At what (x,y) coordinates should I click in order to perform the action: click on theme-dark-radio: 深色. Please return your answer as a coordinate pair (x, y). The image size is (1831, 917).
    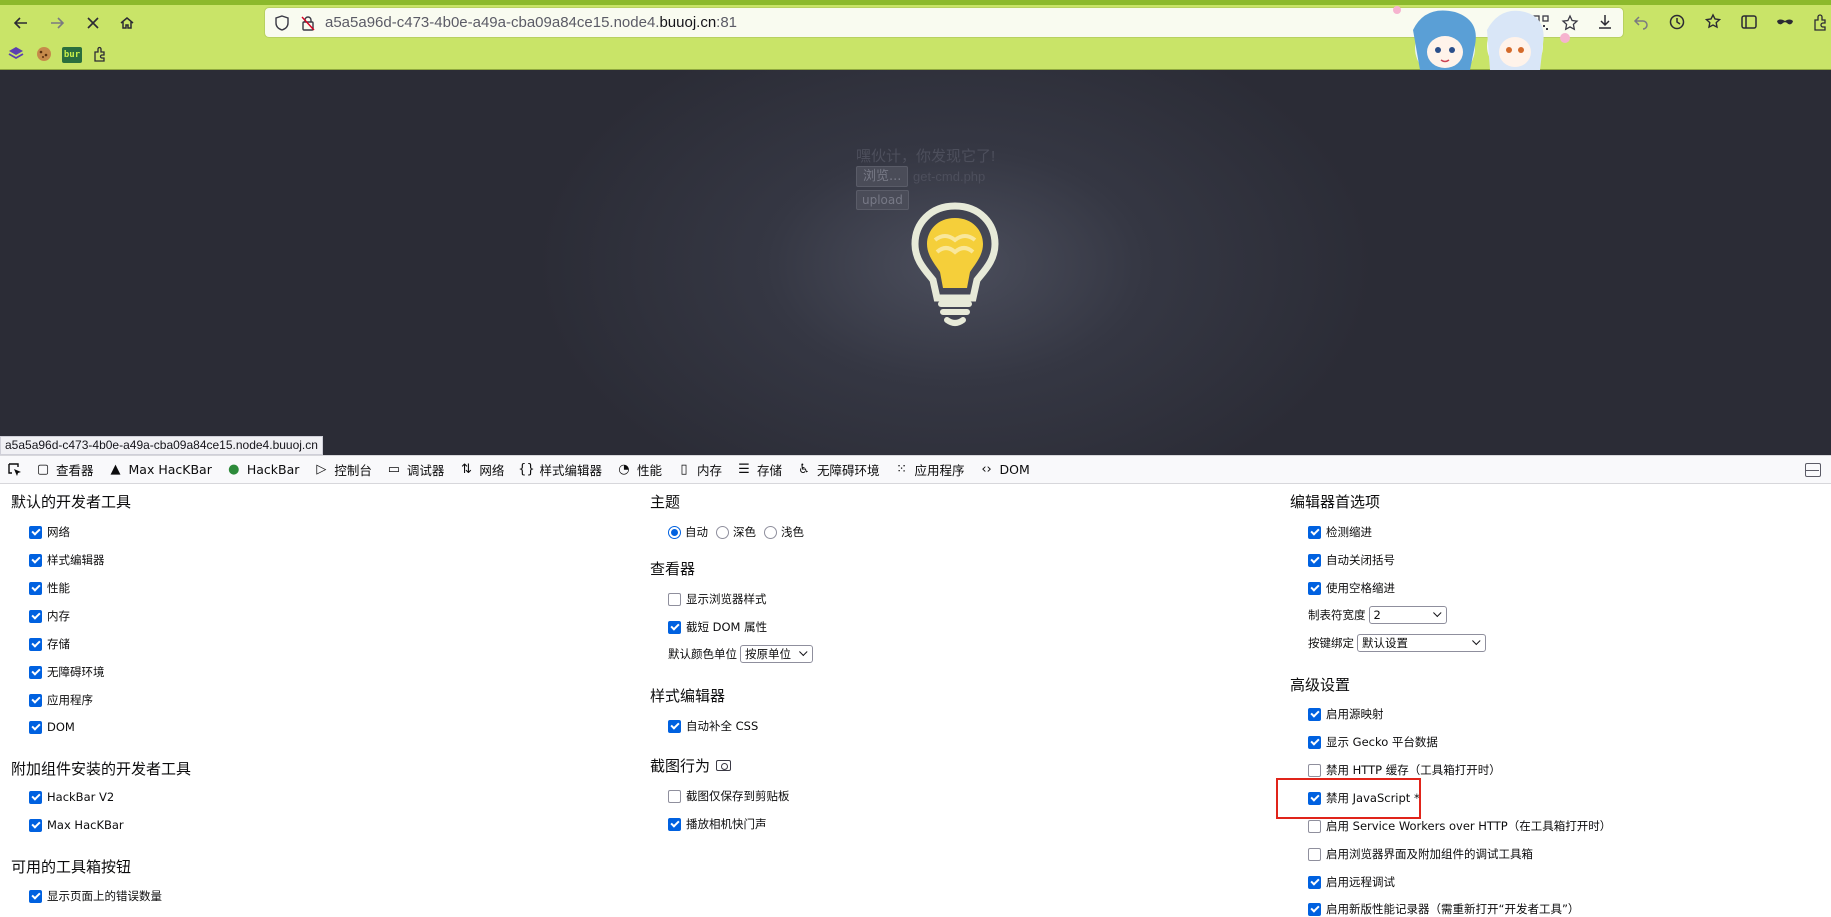
    Looking at the image, I should click on (736, 532).